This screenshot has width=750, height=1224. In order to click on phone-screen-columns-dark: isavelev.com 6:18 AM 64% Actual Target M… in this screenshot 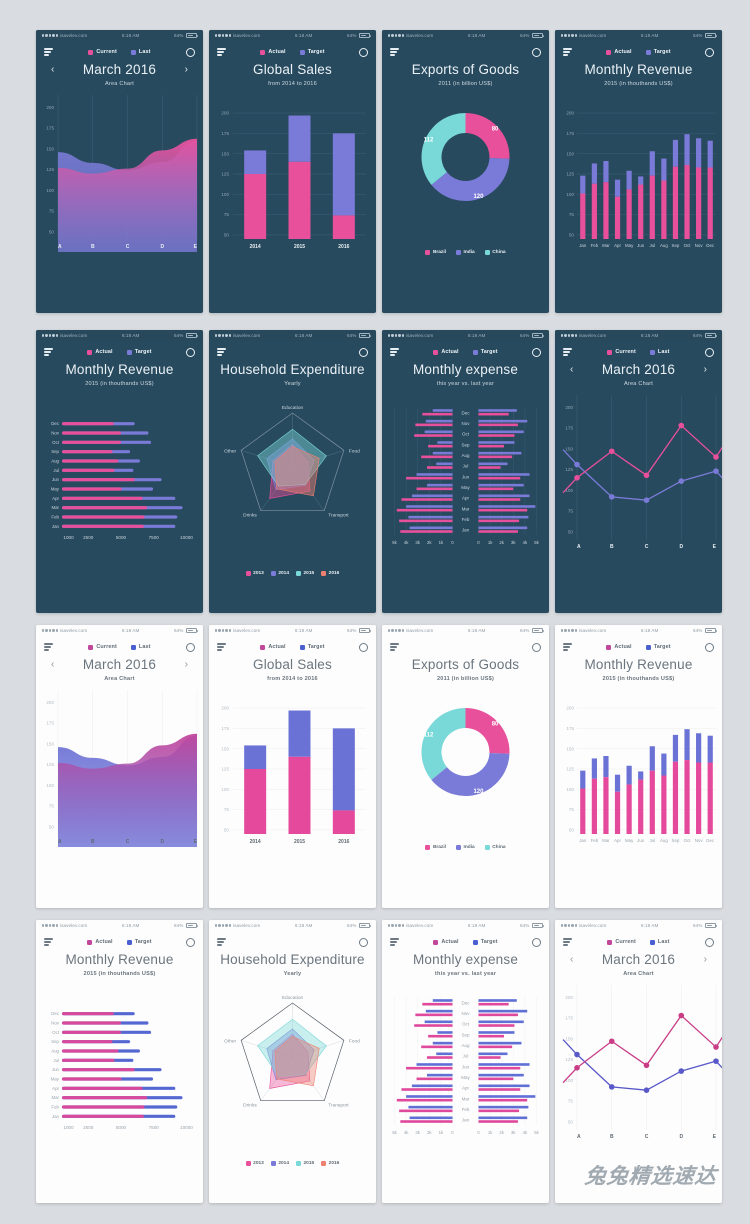, I will do `click(638, 171)`.